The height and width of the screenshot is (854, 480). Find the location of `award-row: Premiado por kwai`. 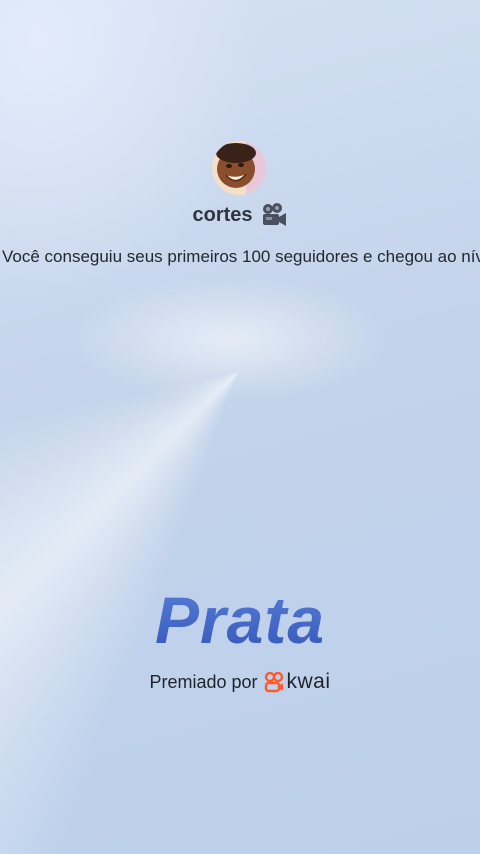

award-row: Premiado por kwai is located at coordinates (240, 682).